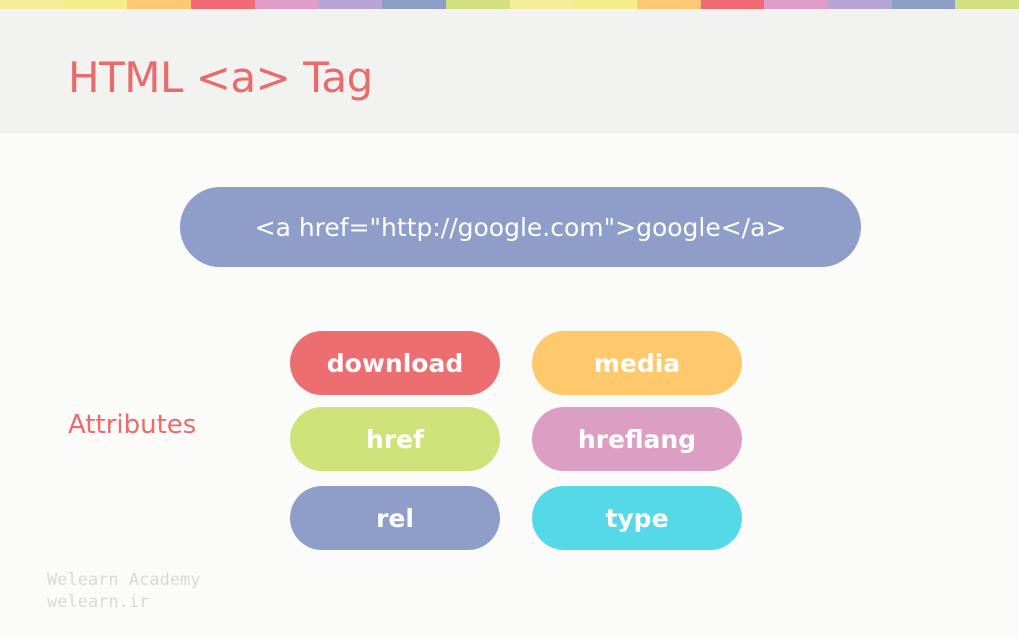  Describe the element at coordinates (124, 591) in the screenshot. I see `watermark: Welearn Academy welearn.ir` at that location.